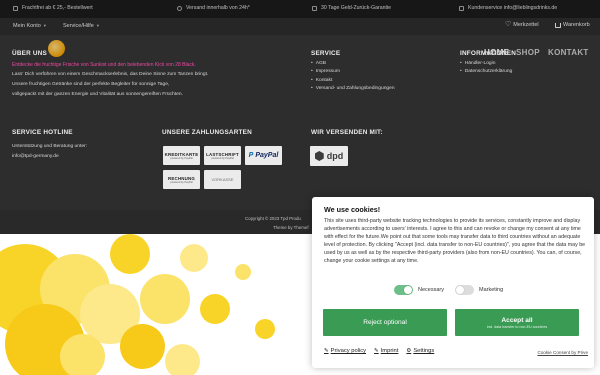 This screenshot has height=375, width=600. I want to click on marketing-toggle, so click(464, 290).